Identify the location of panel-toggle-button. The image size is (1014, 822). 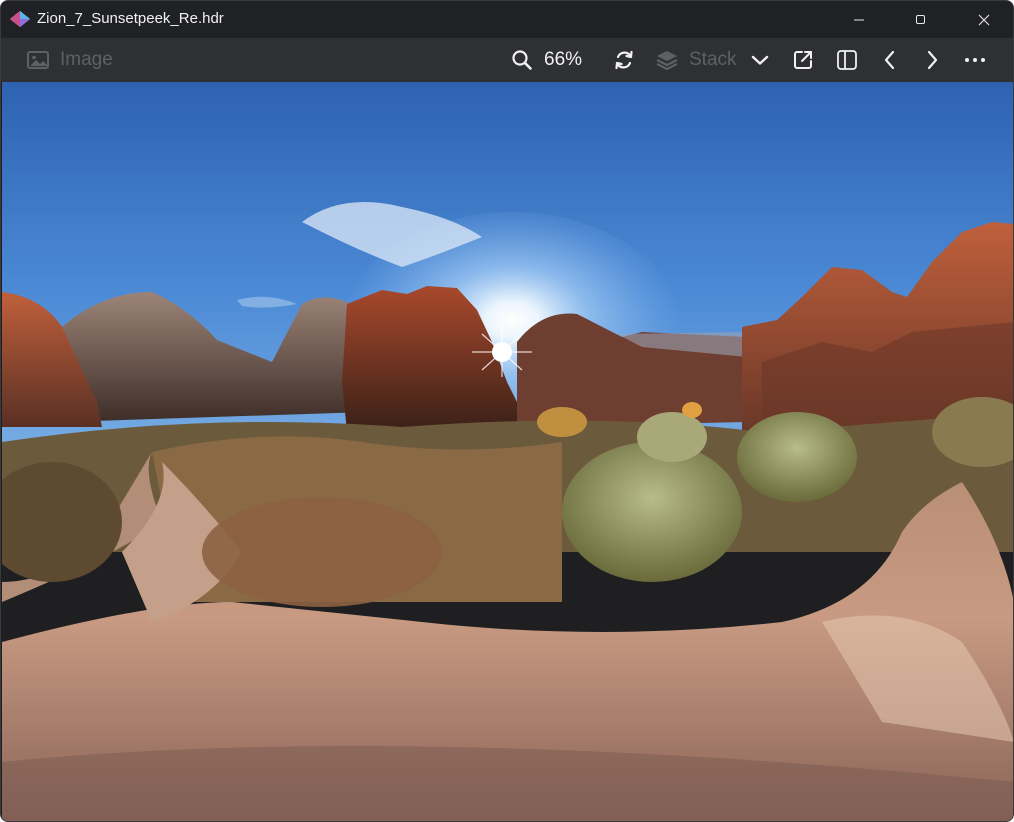
(847, 60).